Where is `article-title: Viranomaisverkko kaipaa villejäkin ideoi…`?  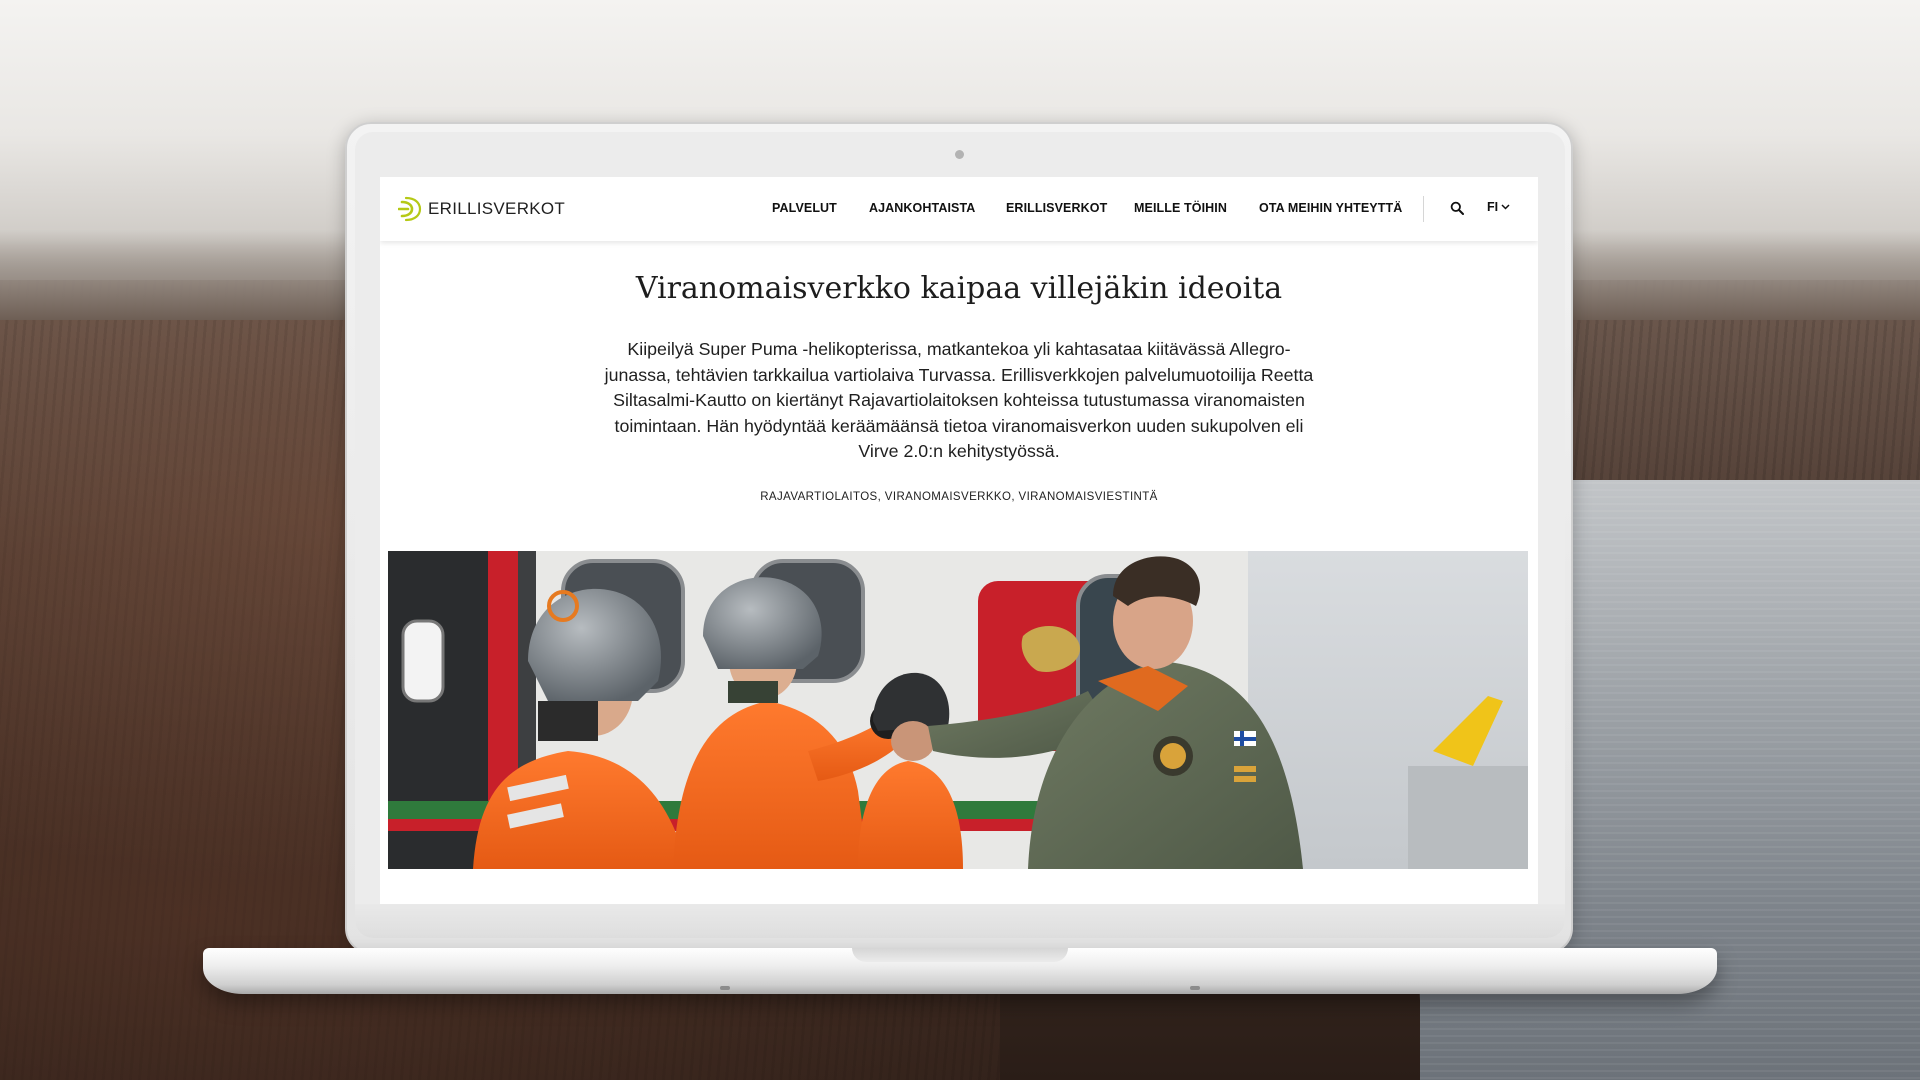
article-title: Viranomaisverkko kaipaa villejäkin ideoi… is located at coordinates (959, 288).